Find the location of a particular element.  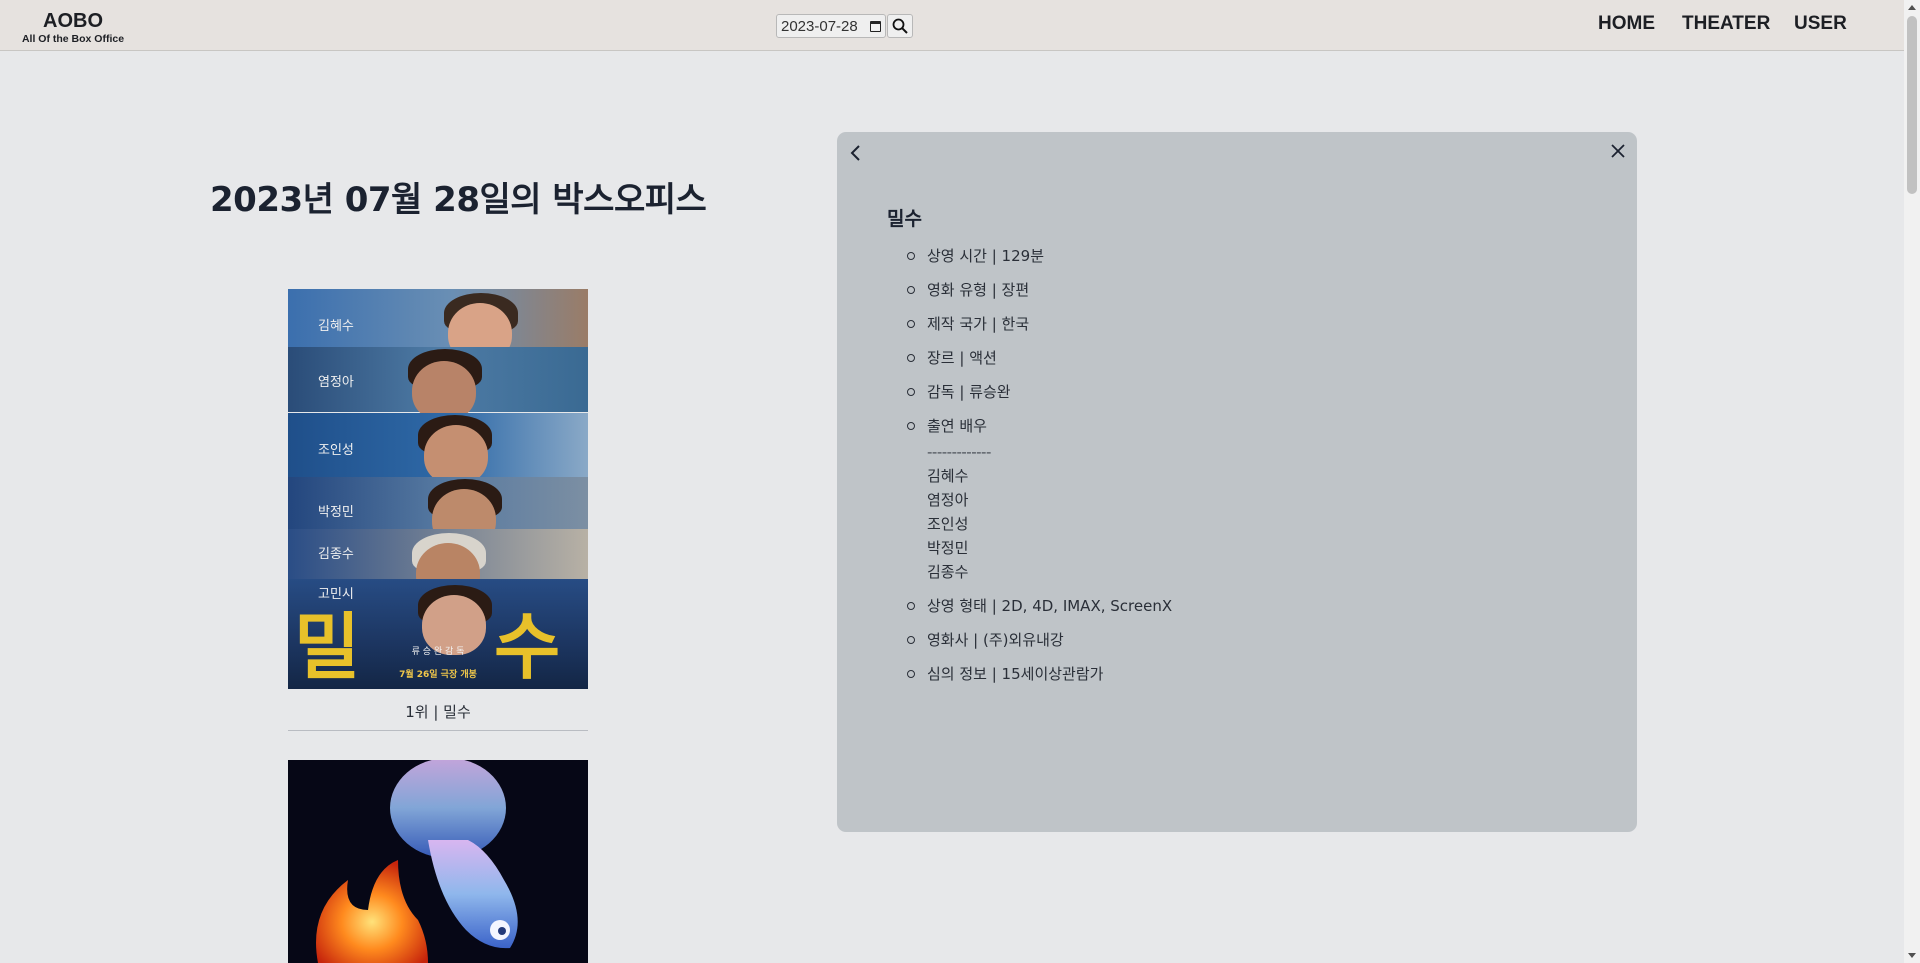

info-item: 출연 배우 is located at coordinates (1039, 431).